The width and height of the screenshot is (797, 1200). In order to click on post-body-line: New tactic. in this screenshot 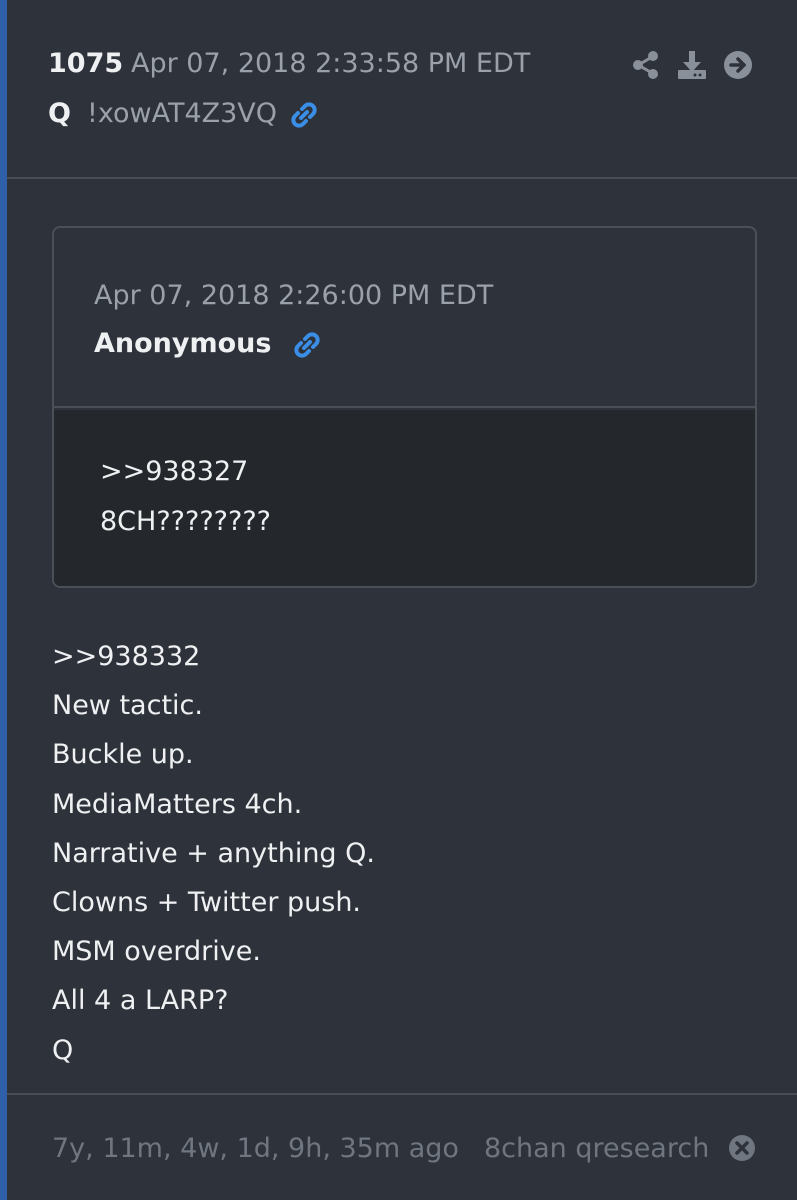, I will do `click(127, 706)`.